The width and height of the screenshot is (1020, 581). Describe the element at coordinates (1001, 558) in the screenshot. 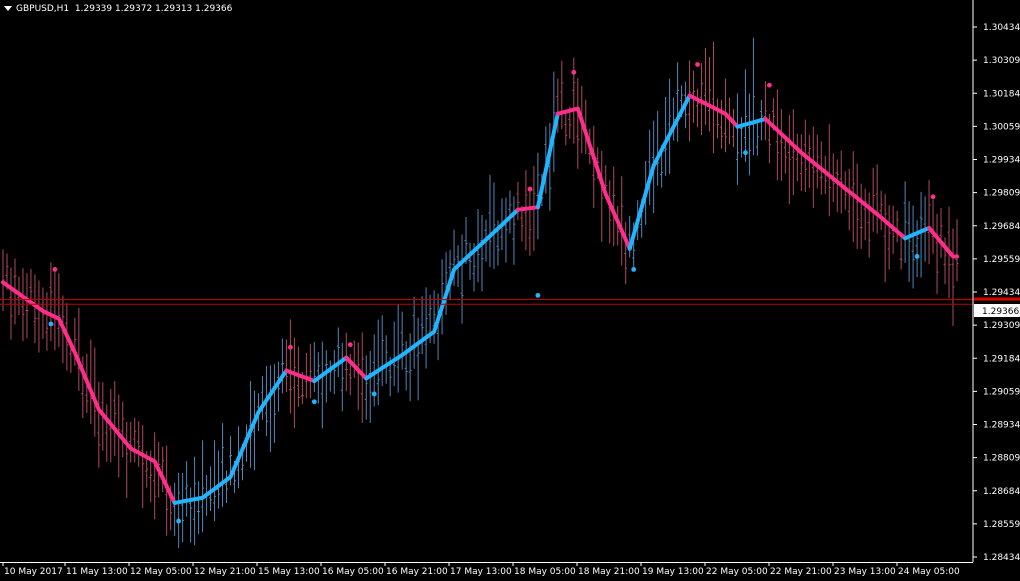

I see `y-tick-label: 1.28434` at that location.